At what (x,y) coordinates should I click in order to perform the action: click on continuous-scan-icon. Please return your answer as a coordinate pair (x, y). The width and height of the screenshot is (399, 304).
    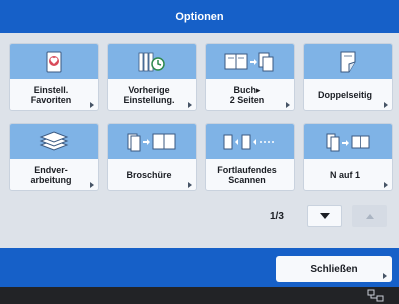
    Looking at the image, I should click on (249, 141).